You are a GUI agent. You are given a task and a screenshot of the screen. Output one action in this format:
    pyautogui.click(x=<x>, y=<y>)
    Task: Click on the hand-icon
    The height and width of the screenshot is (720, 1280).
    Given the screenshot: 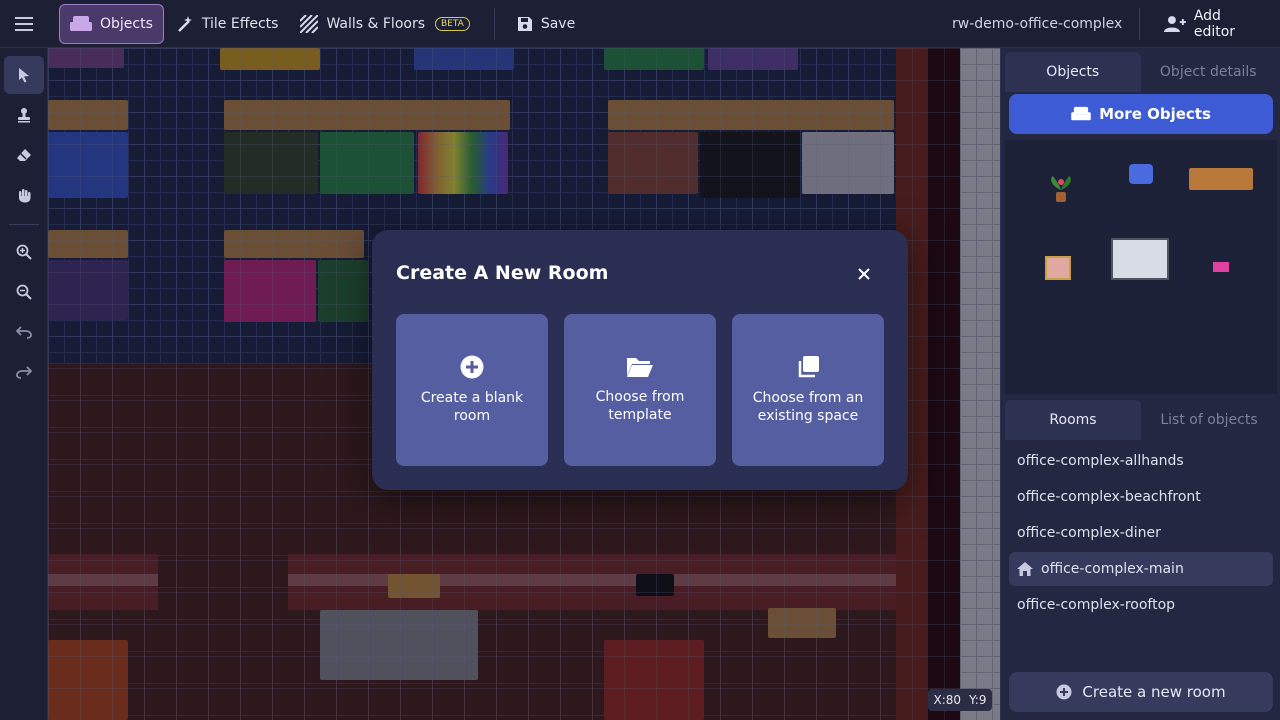 What is the action you would take?
    pyautogui.click(x=24, y=196)
    